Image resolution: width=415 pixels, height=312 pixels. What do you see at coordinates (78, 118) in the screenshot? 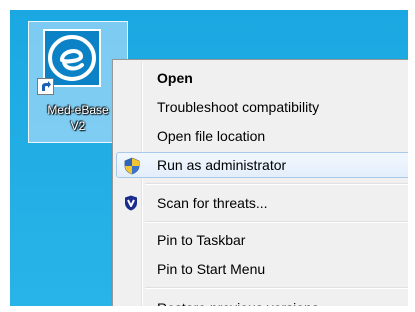
I see `shortcut-label: Med-eBase V2` at bounding box center [78, 118].